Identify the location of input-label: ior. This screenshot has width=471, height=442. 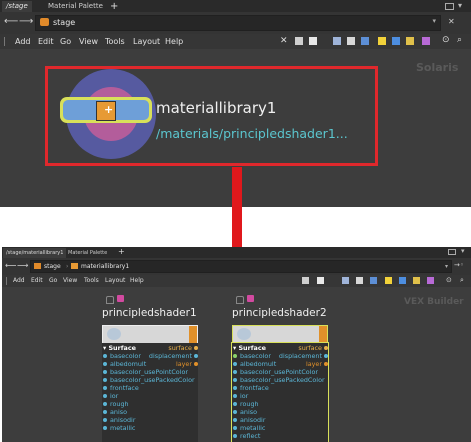
(114, 396).